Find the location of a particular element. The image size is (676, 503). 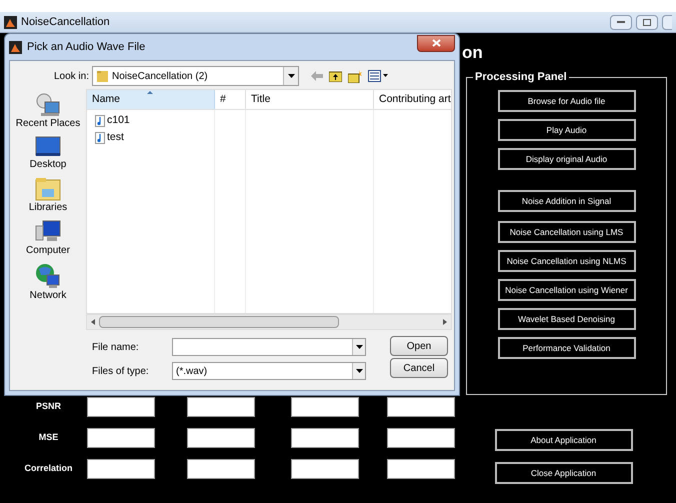

look-in-value: NoiseCancellation (2) is located at coordinates (160, 77).